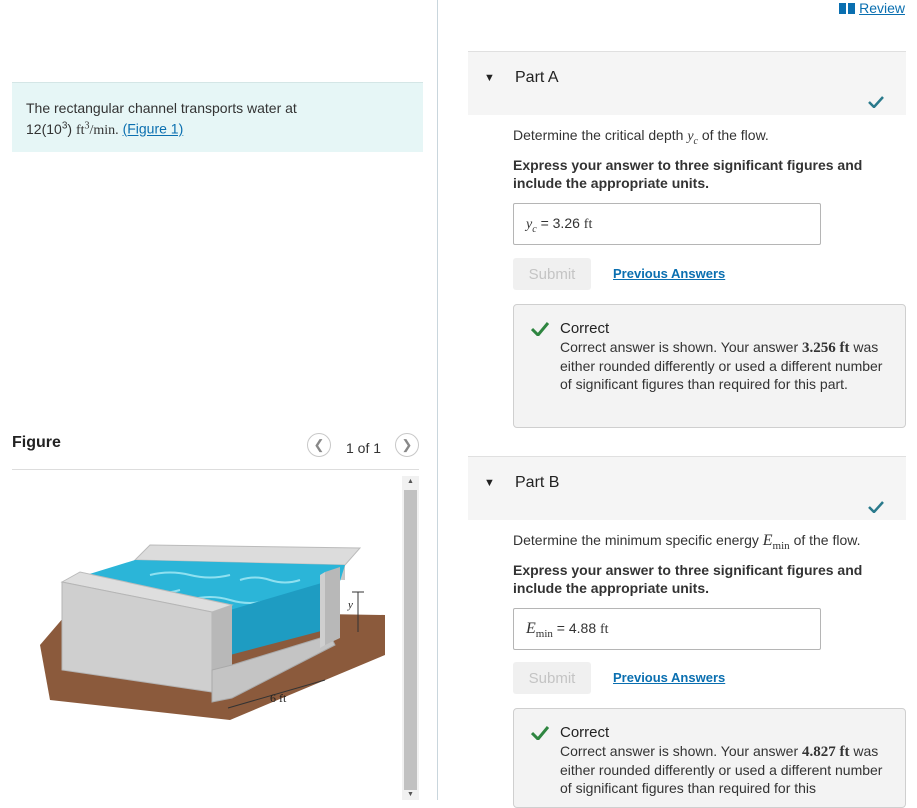  I want to click on next-figure-button: ❯, so click(407, 445).